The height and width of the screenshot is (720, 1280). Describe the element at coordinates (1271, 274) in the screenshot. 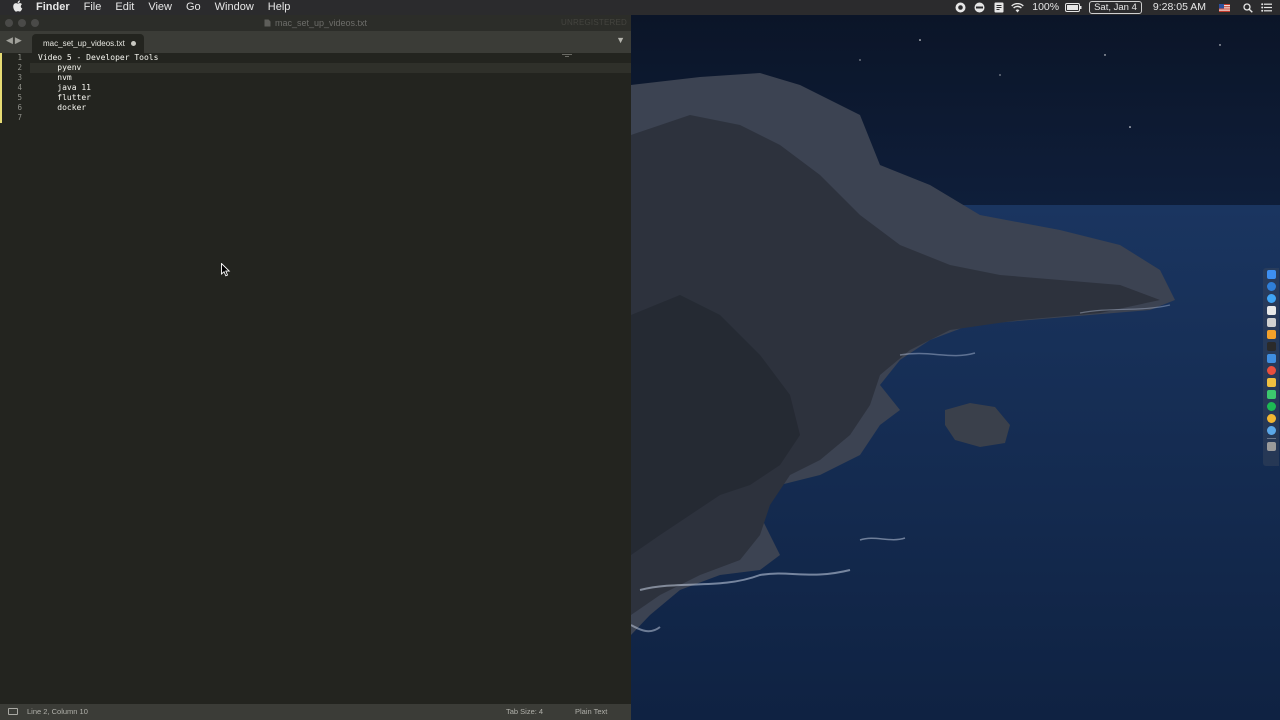

I see `finder-icon` at that location.